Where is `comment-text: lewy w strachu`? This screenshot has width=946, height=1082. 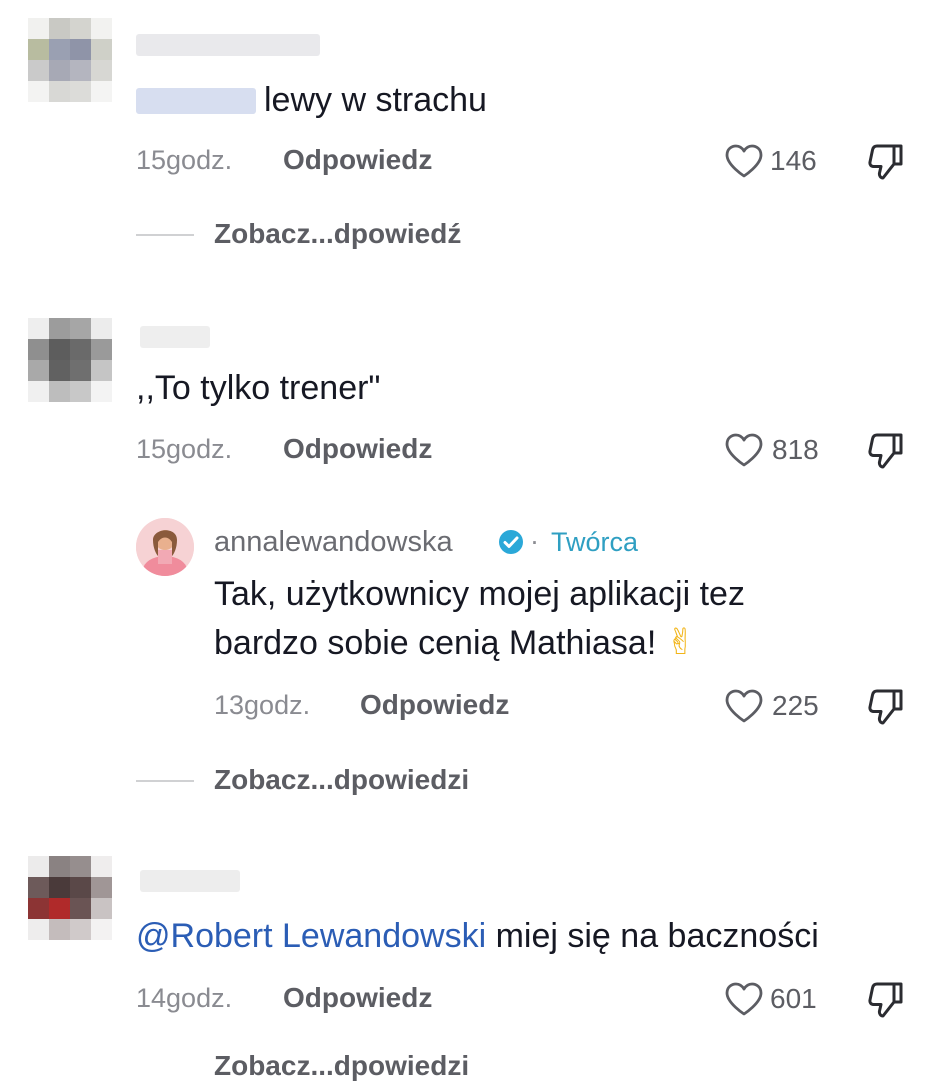 comment-text: lewy w strachu is located at coordinates (375, 100).